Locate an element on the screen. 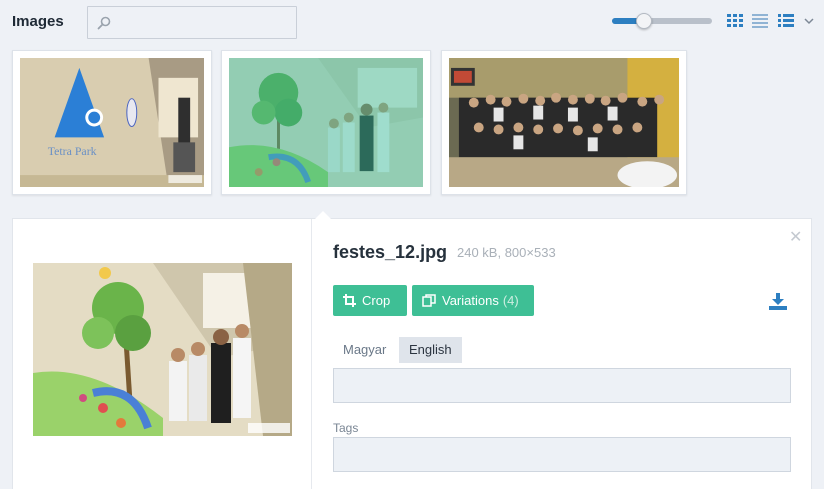  thumbnail-image: Tetra Park is located at coordinates (112, 122).